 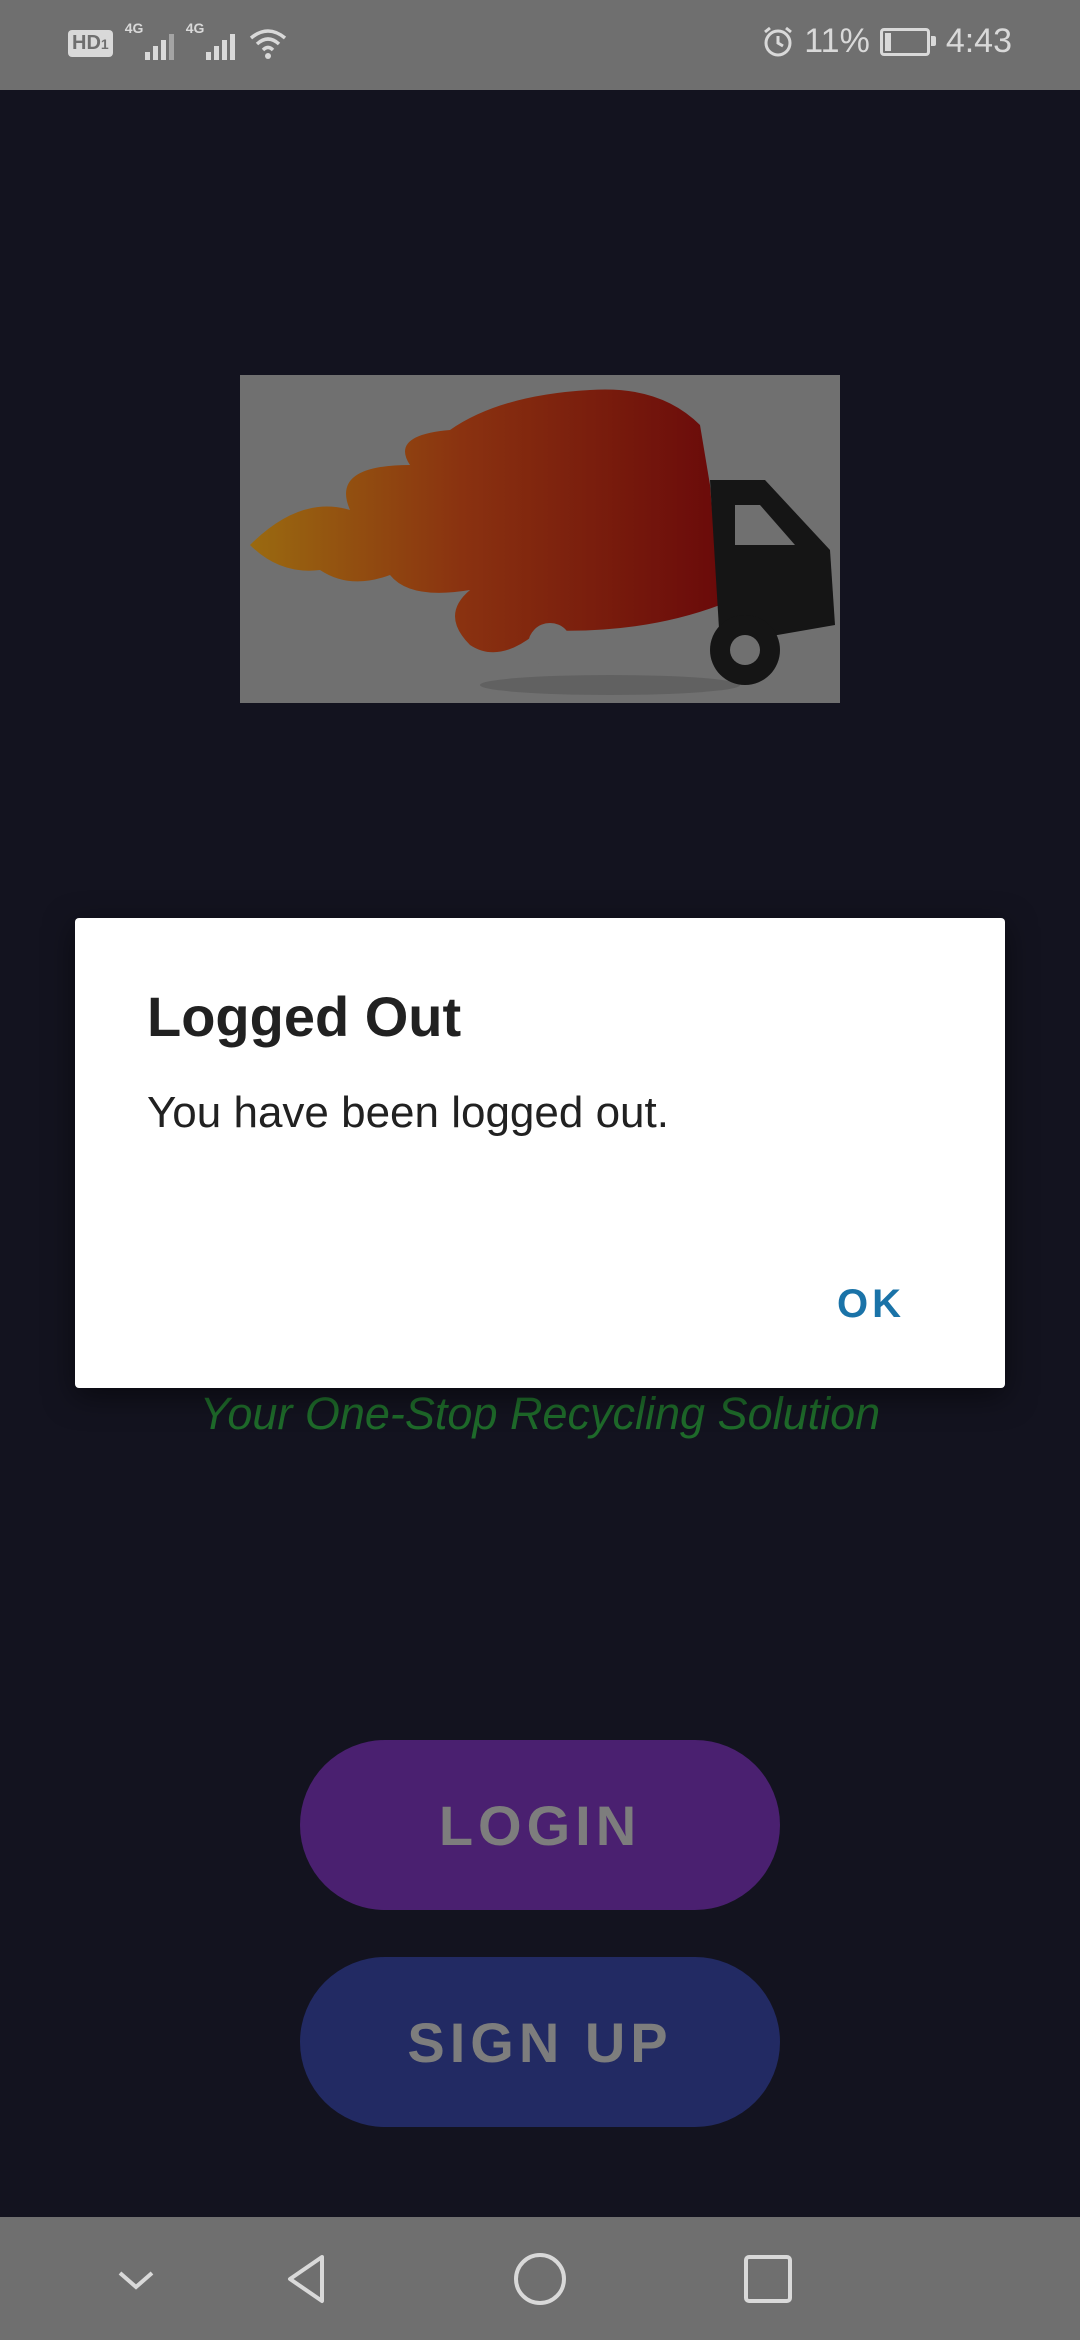 I want to click on status-bar: HD1 4G 4G 11% 4:43, so click(x=540, y=45).